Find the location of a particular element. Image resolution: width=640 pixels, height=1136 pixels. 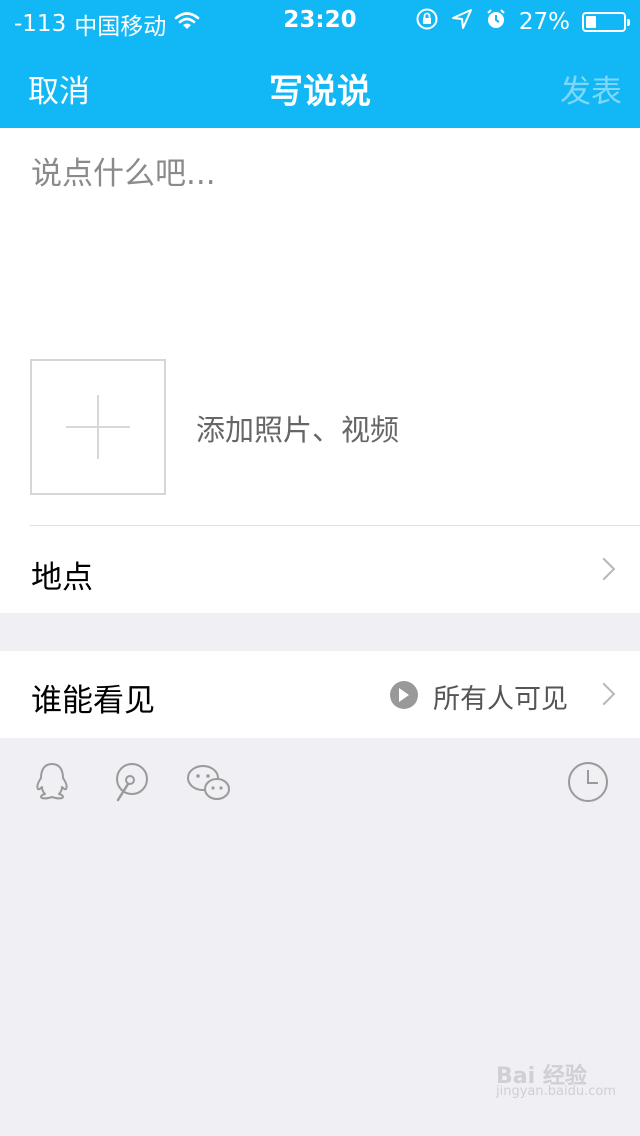

watermark-line2: jingyan.baidu.com is located at coordinates (556, 1091).